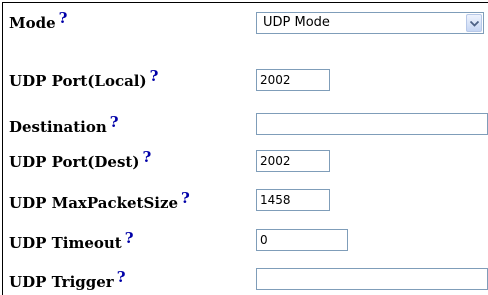 The width and height of the screenshot is (488, 295). Describe the element at coordinates (370, 23) in the screenshot. I see `mode-select: UDP Mode` at that location.